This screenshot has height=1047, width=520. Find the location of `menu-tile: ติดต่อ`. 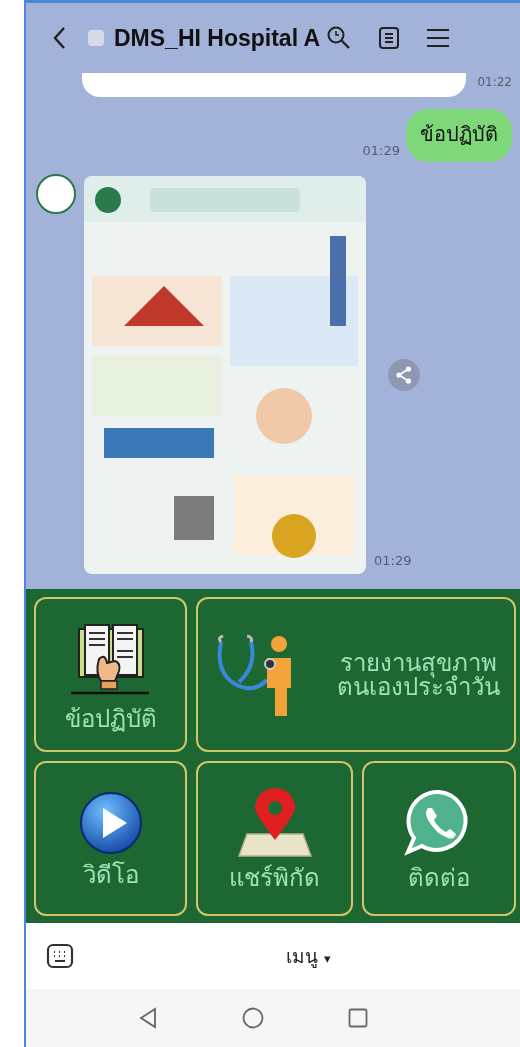

menu-tile: ติดต่อ is located at coordinates (439, 838).